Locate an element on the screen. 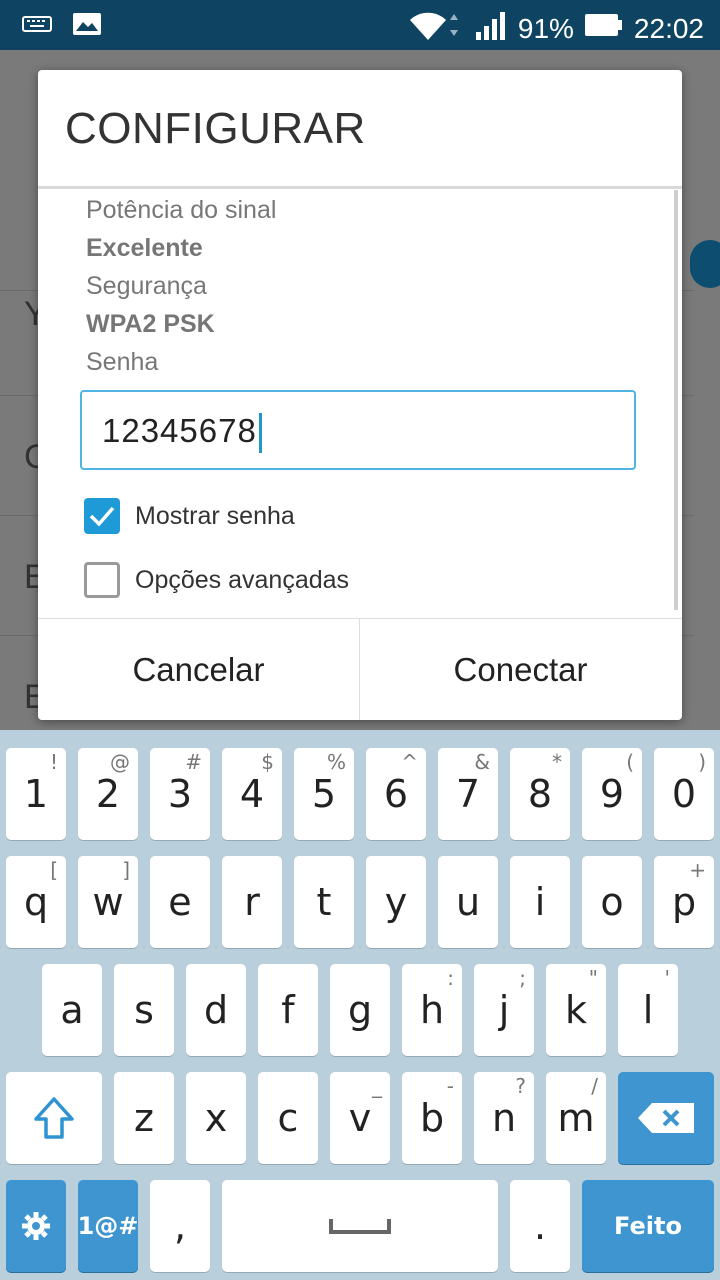 This screenshot has height=1280, width=720. space-bar-icon is located at coordinates (360, 1226).